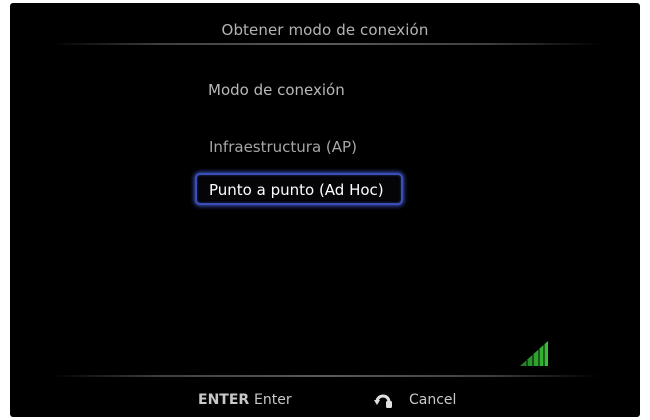  I want to click on signal-strength-icon, so click(534, 353).